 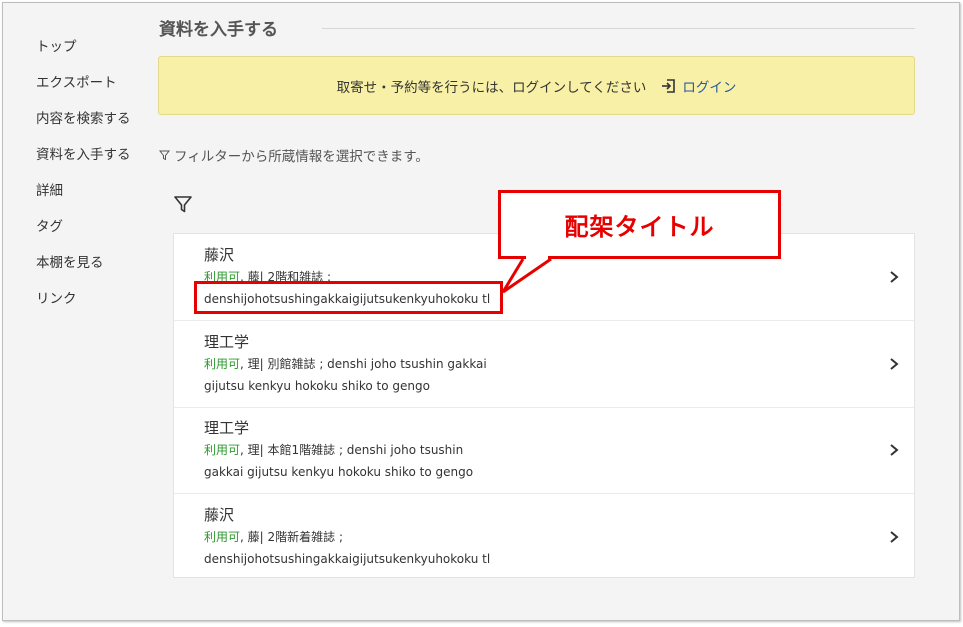 I want to click on filter-hint-text: フィルターから所蔵情報を選択できます。, so click(x=301, y=157).